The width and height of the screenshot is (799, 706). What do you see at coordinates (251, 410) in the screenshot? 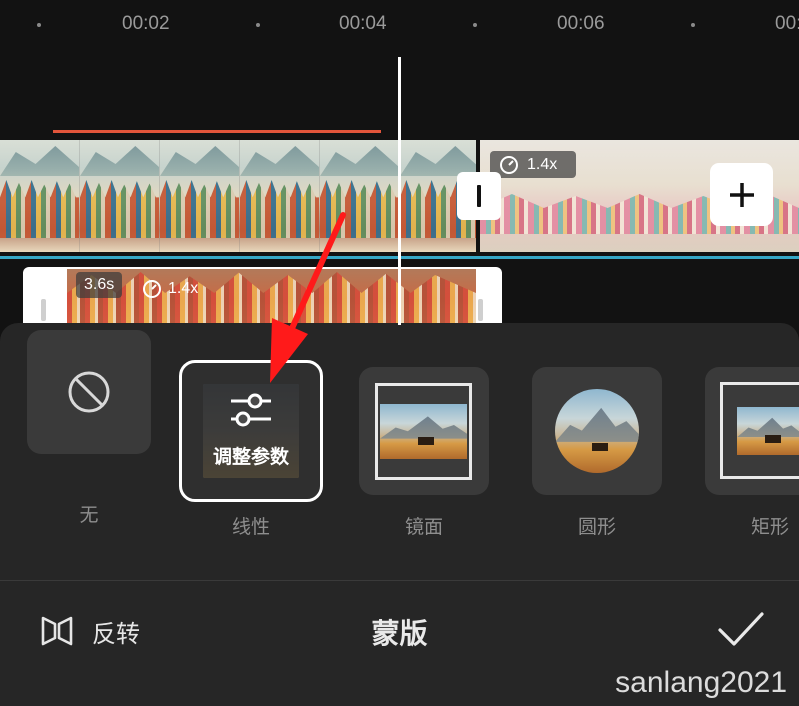
I see `sliders-icon` at bounding box center [251, 410].